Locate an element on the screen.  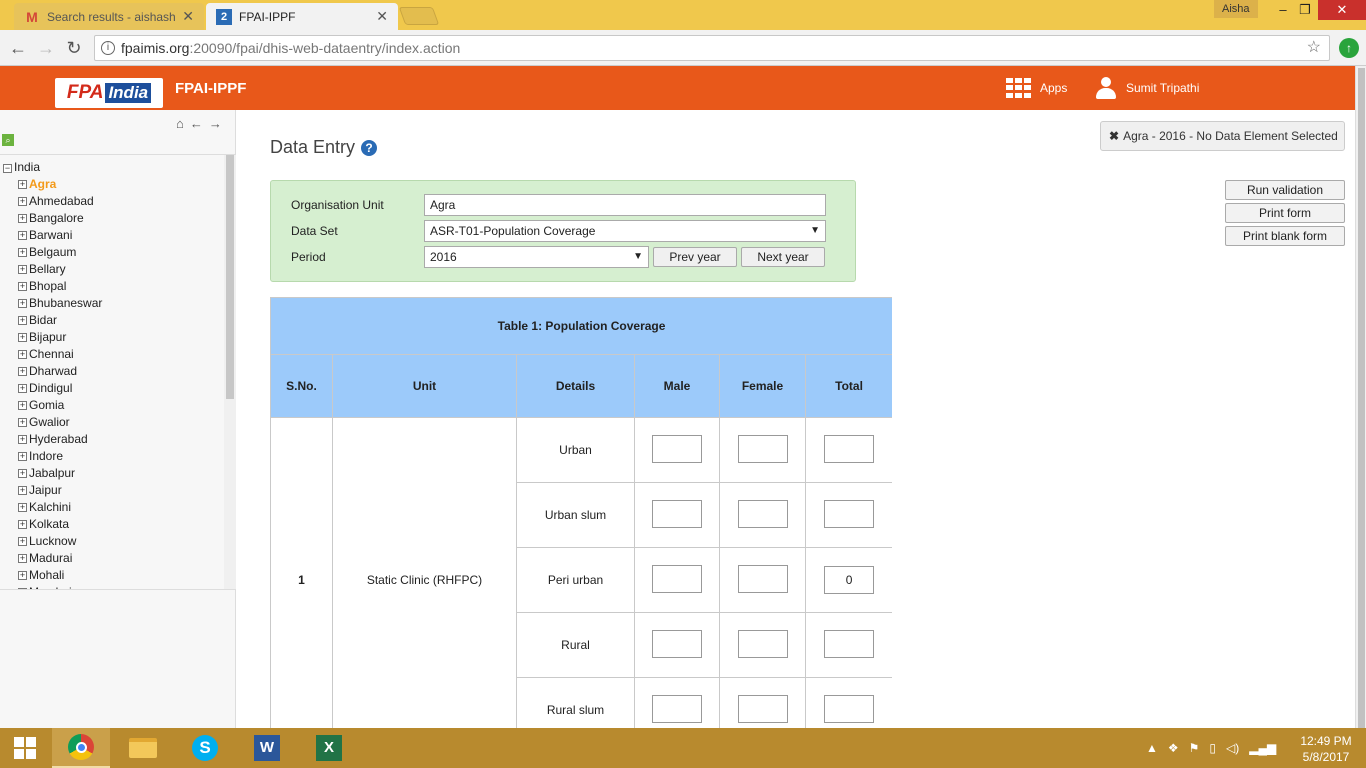
clock: 12:49 PM 5/8/2017 is located at coordinates (1326, 749).